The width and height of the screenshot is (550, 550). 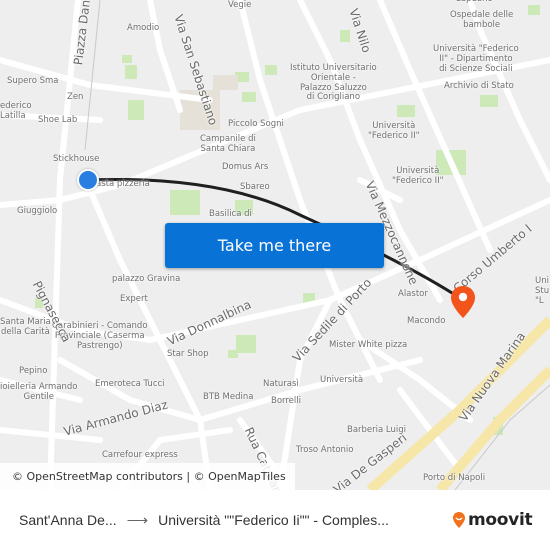 I want to click on place-label: Campanile di Santa Chiara, so click(x=228, y=144).